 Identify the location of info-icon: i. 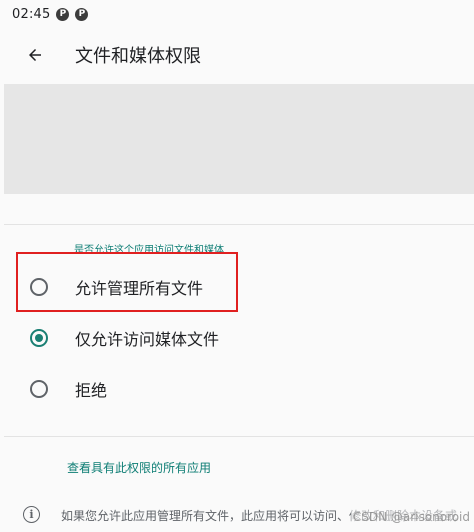
(31, 514).